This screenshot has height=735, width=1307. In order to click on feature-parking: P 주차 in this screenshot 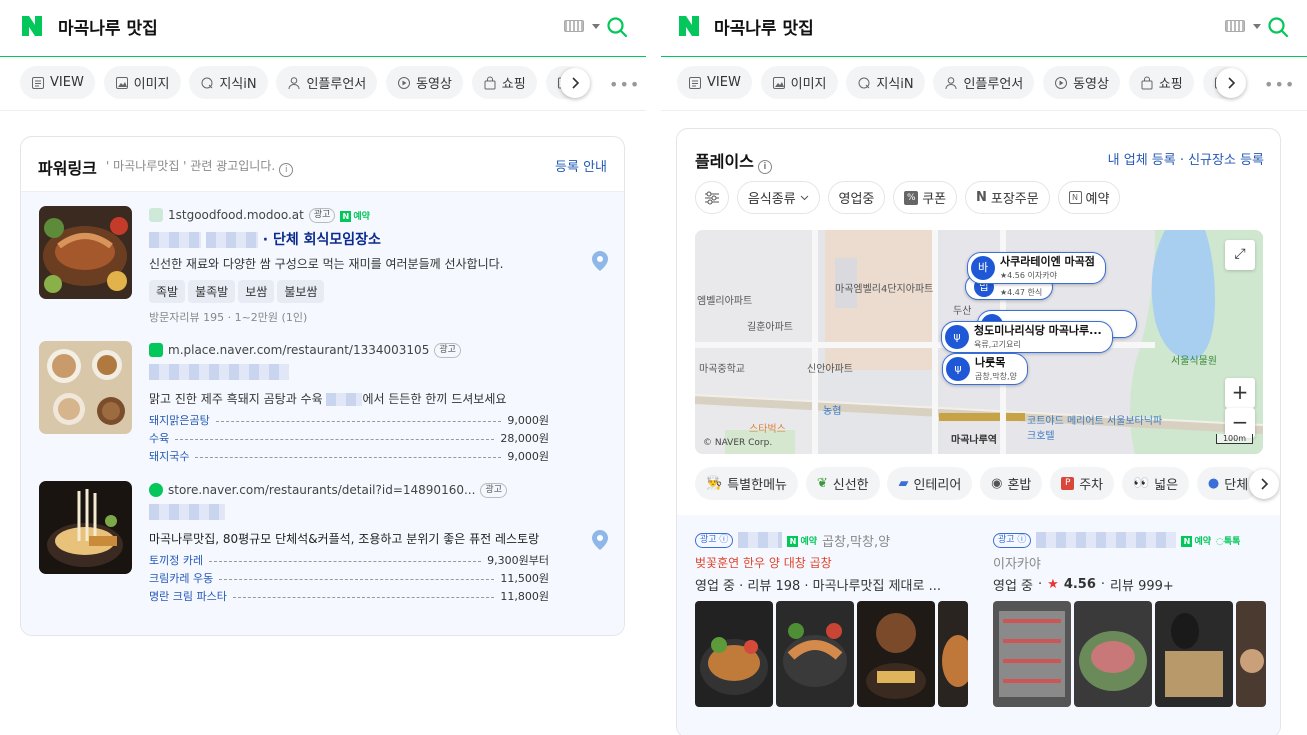, I will do `click(1082, 483)`.